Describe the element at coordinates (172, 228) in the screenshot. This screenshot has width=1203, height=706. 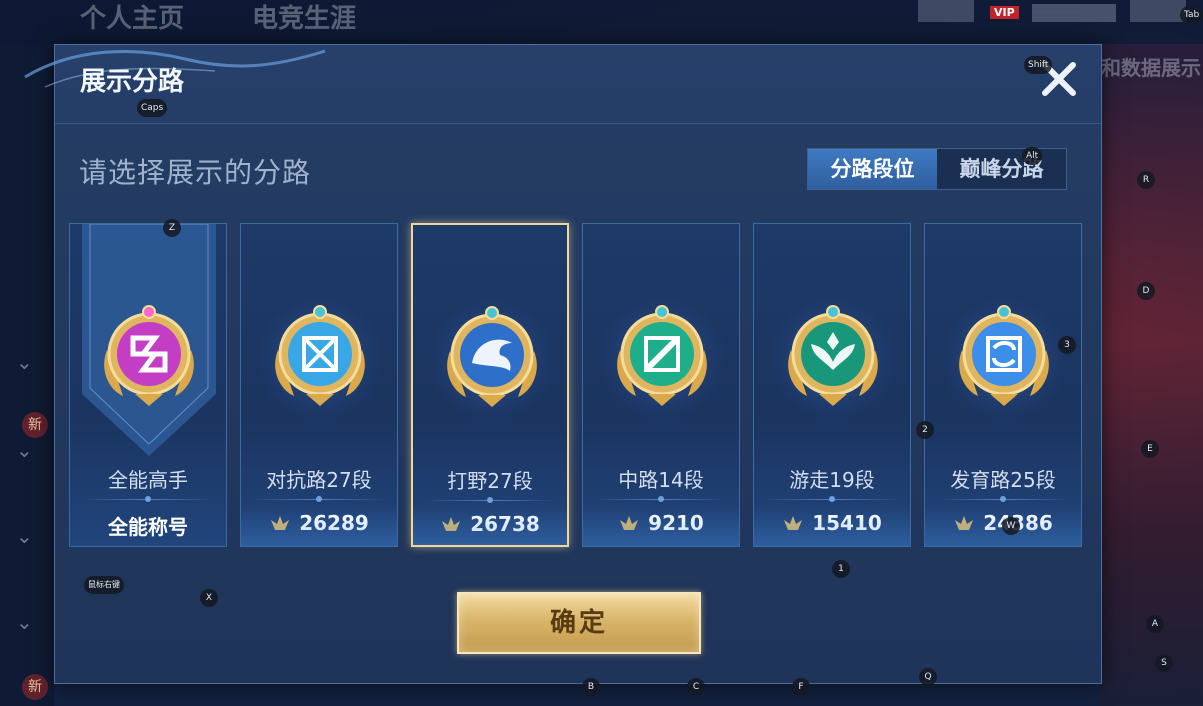
I see `key-hint: Z` at that location.